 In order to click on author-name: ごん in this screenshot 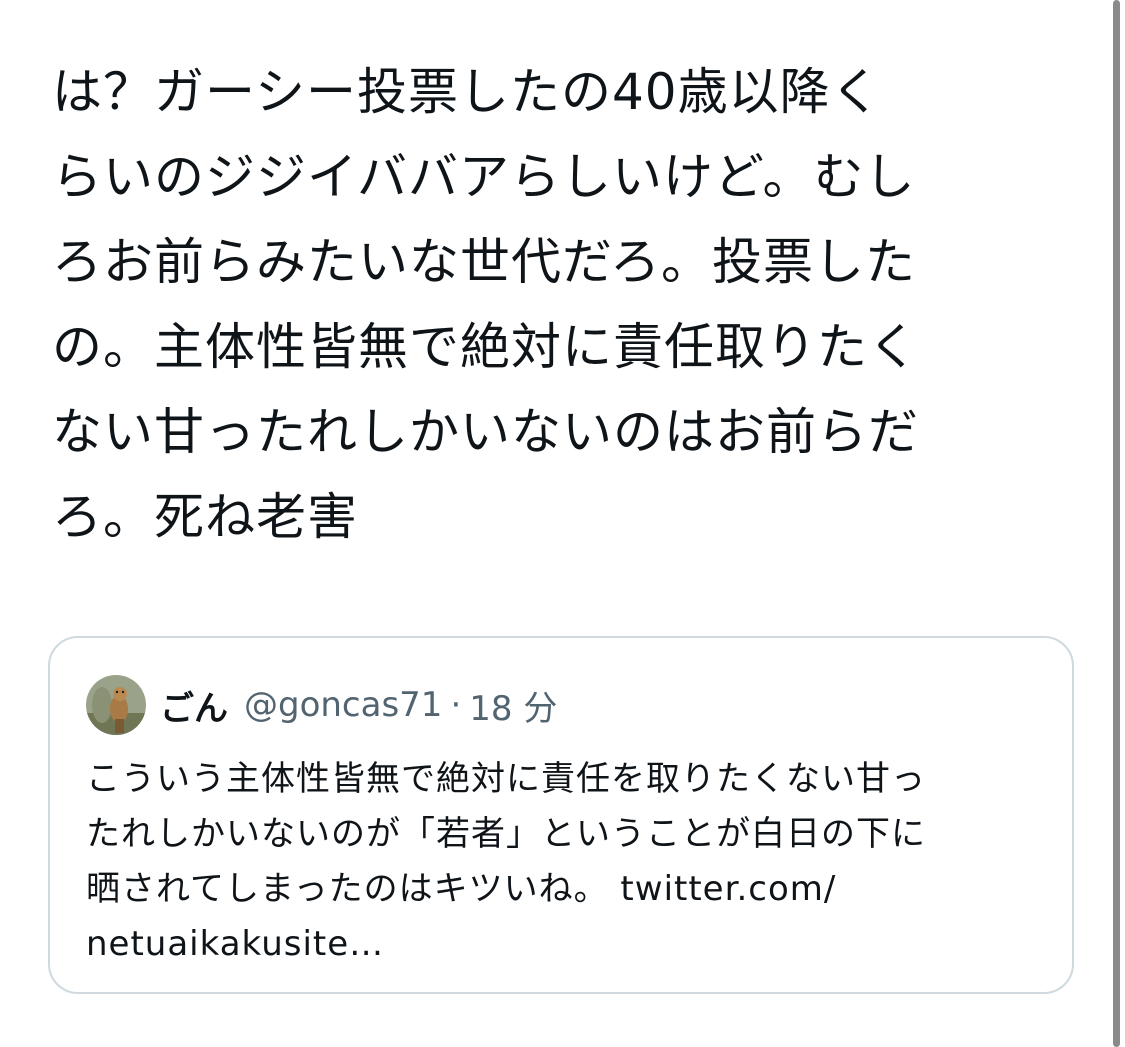, I will do `click(194, 705)`.